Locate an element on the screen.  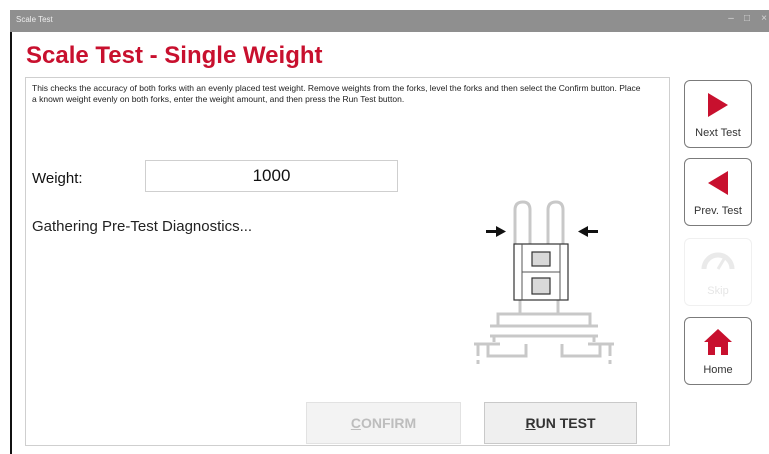
confirm-button-label: ONFIRM is located at coordinates (388, 423).